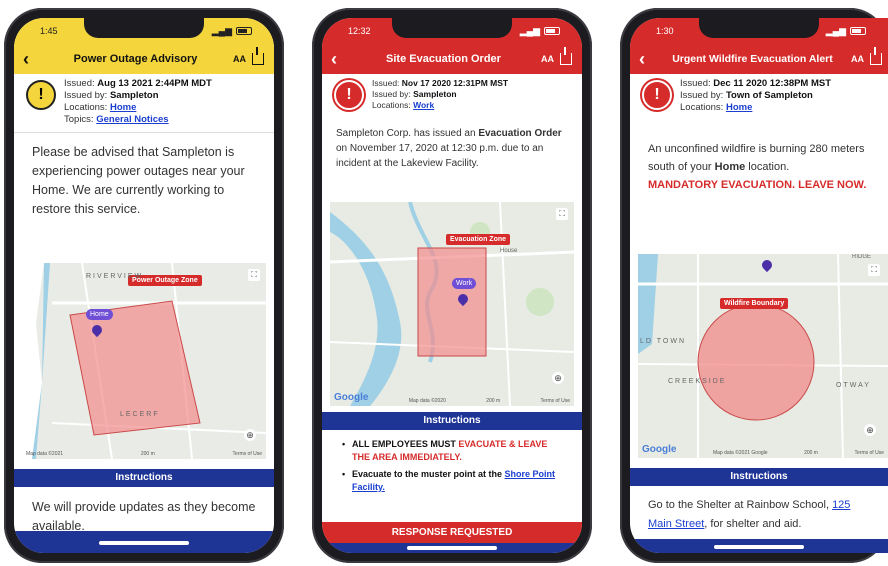 The width and height of the screenshot is (888, 566). Describe the element at coordinates (79, 119) in the screenshot. I see `topics-label: Topics:` at that location.